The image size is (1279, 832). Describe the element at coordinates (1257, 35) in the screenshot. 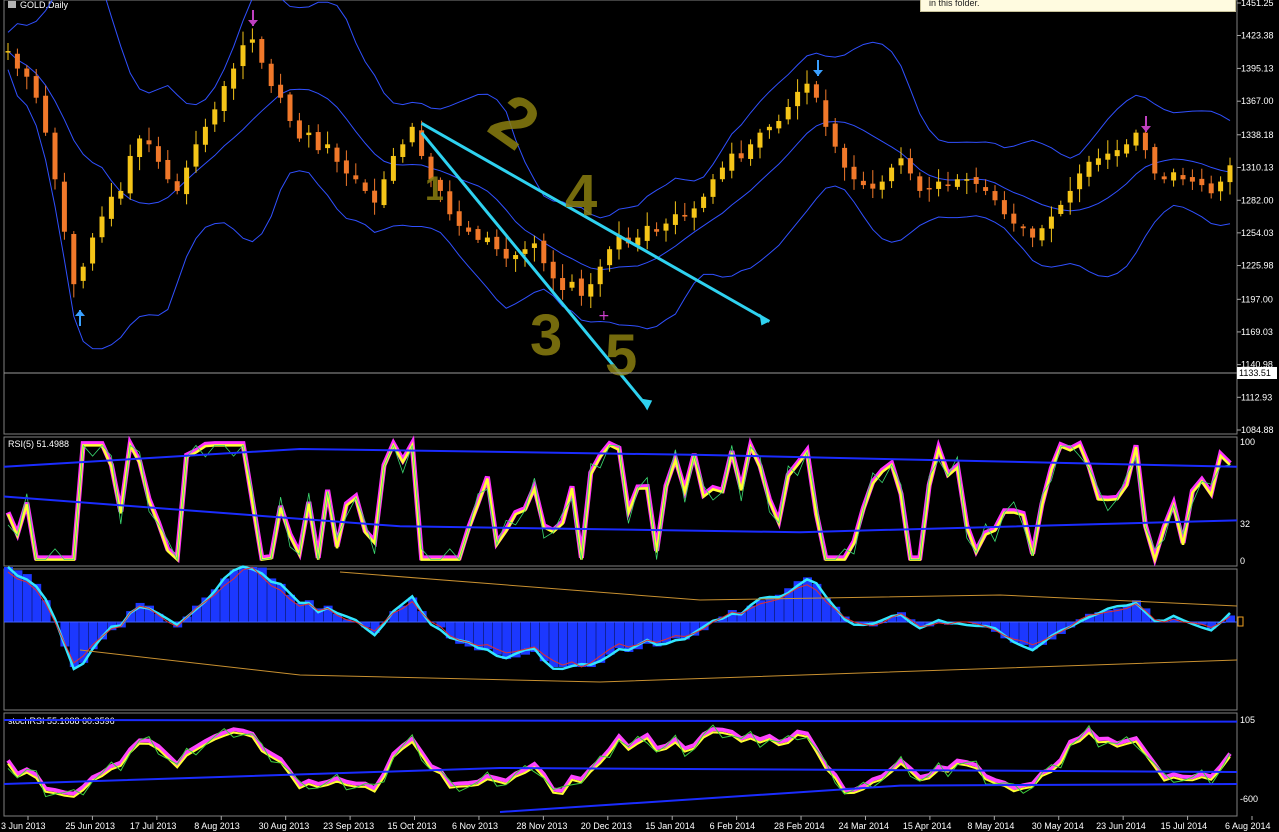

I see `price-tick-label: 1423.38` at that location.